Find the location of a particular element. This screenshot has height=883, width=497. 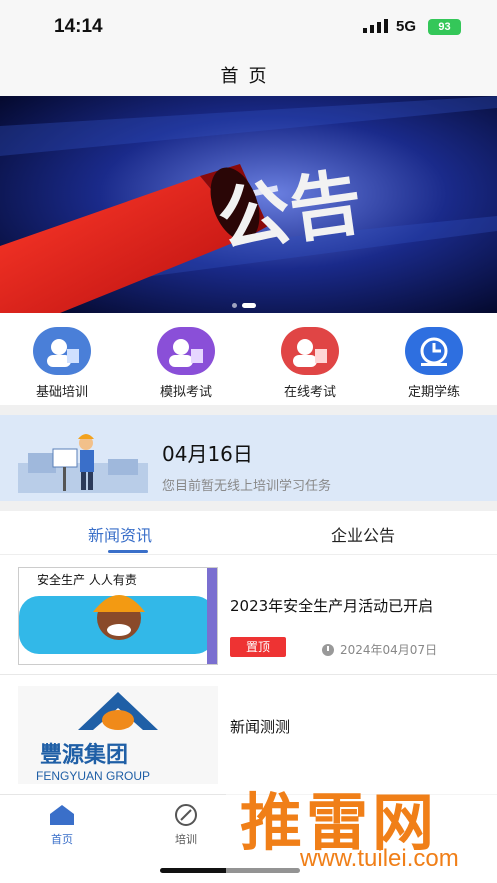

news-date-text: 2024年04月07日 is located at coordinates (389, 650).